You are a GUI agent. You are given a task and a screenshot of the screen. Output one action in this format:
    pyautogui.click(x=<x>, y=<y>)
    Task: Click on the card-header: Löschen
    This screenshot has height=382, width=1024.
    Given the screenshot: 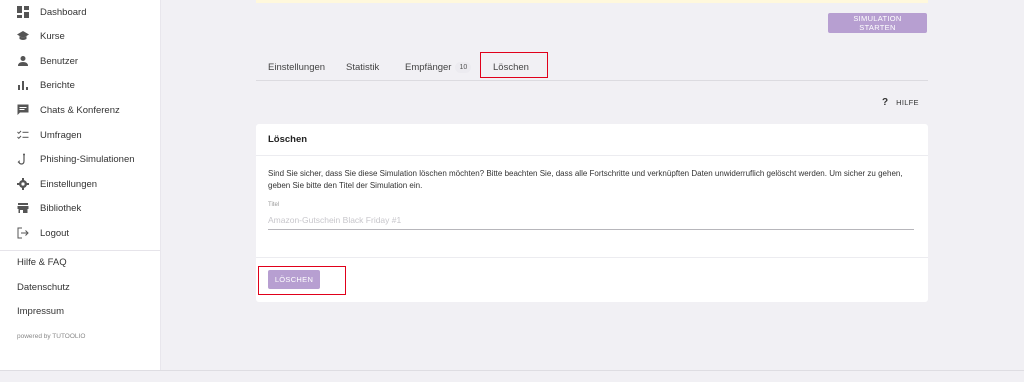 What is the action you would take?
    pyautogui.click(x=592, y=140)
    